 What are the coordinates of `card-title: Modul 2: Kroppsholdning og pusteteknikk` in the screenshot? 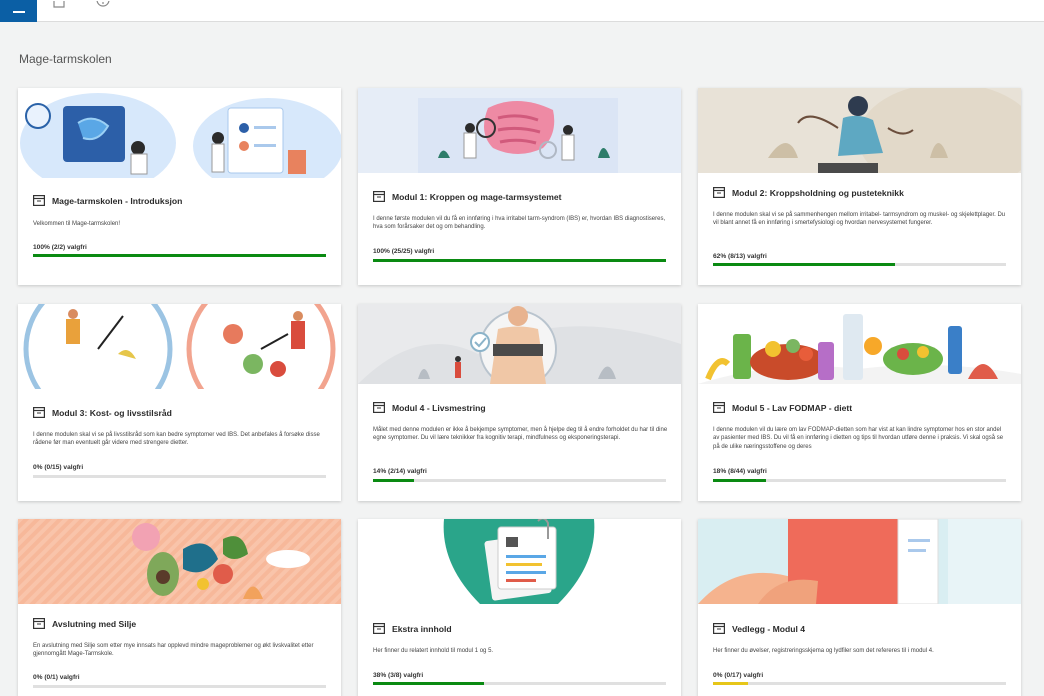 It's located at (818, 192).